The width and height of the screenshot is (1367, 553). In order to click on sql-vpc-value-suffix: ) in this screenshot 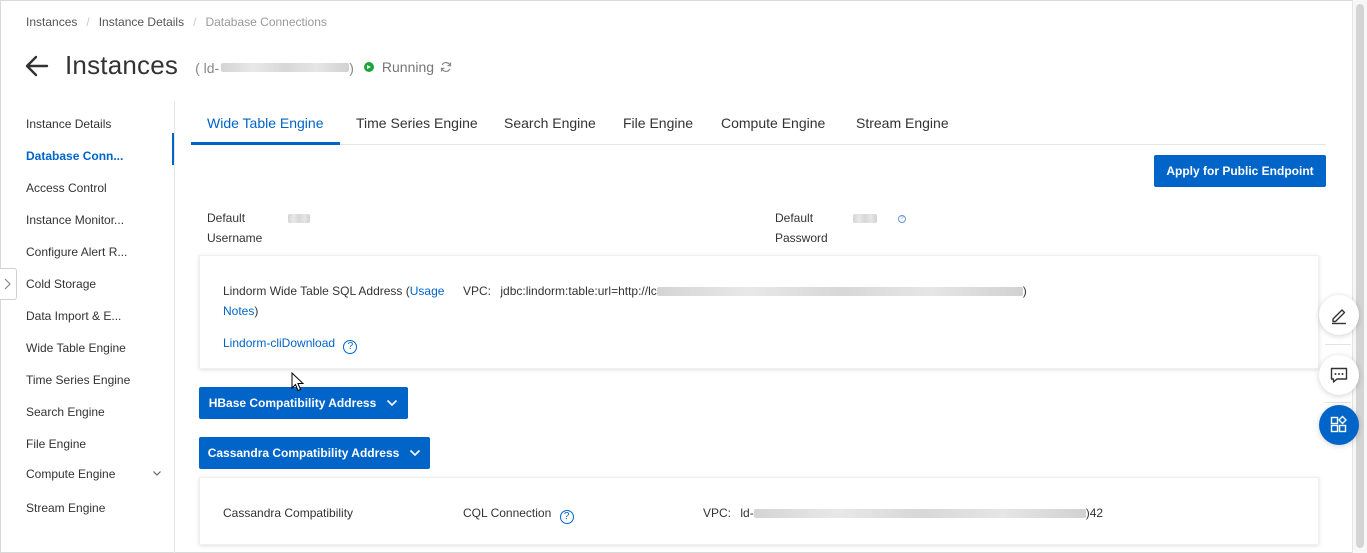, I will do `click(1024, 291)`.